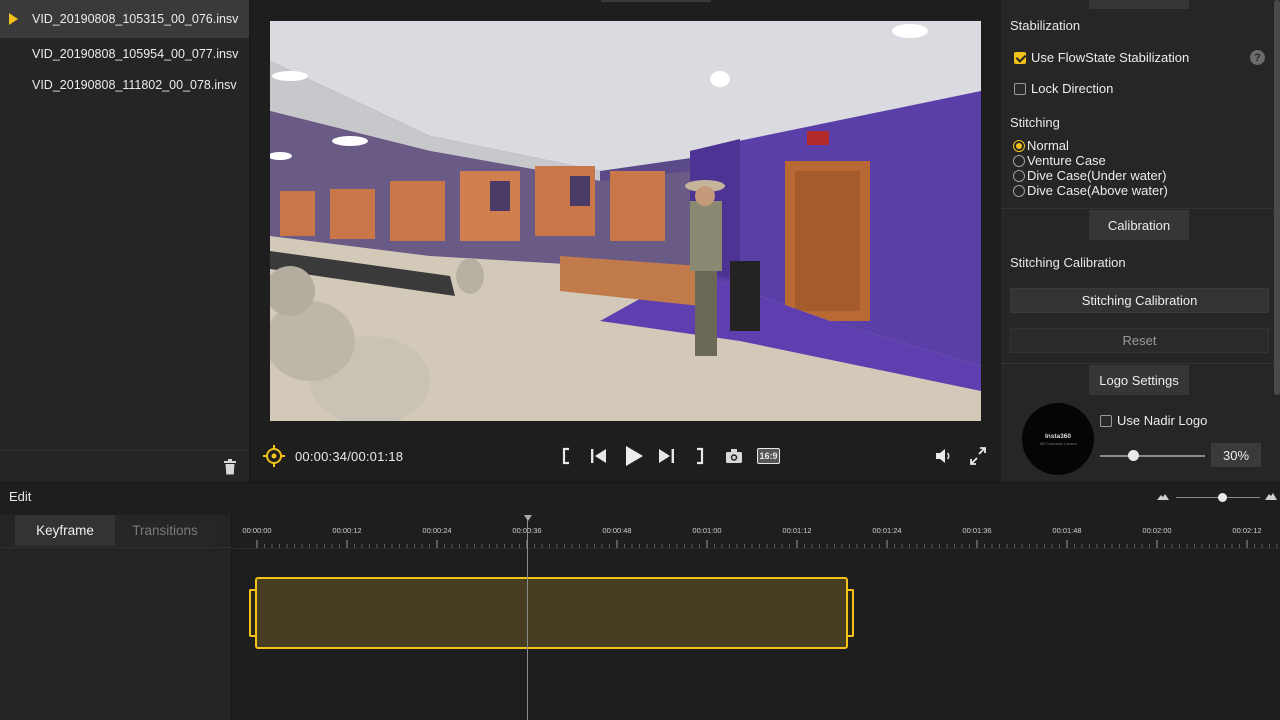 Image resolution: width=1280 pixels, height=720 pixels. I want to click on file-name: VID_20190808_105954_00_077.insv, so click(135, 53).